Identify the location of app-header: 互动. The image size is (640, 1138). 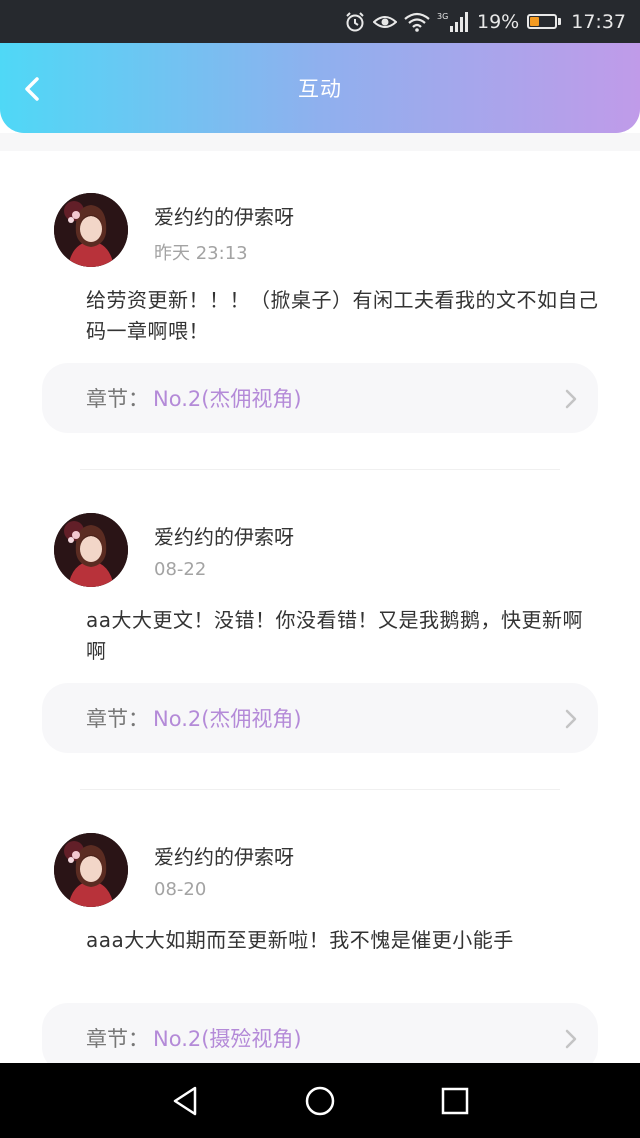
(320, 88).